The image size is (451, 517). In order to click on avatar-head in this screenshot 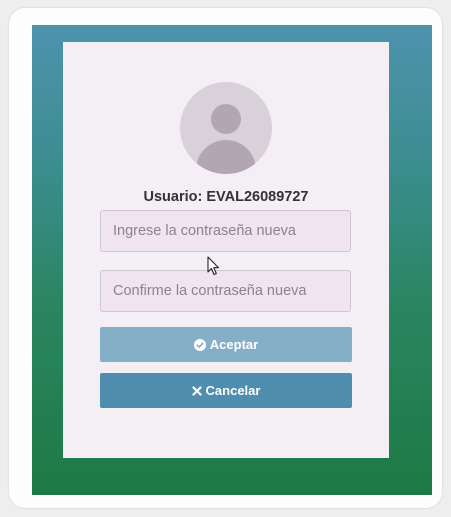, I will do `click(226, 119)`.